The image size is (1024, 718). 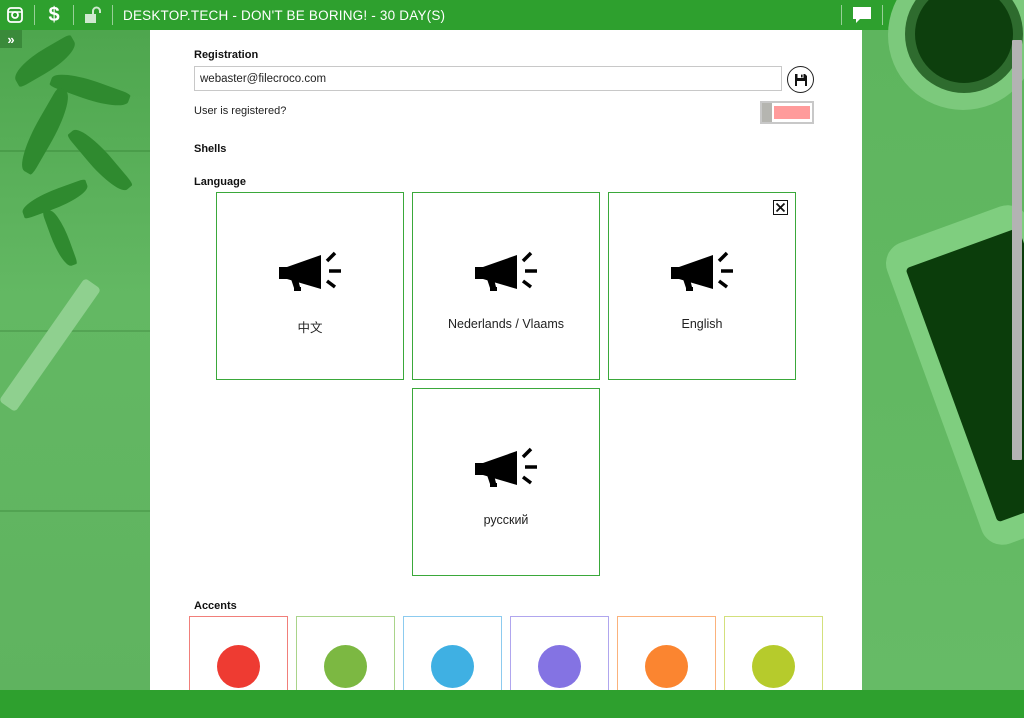 I want to click on expand-sidebar-button: », so click(x=11, y=39).